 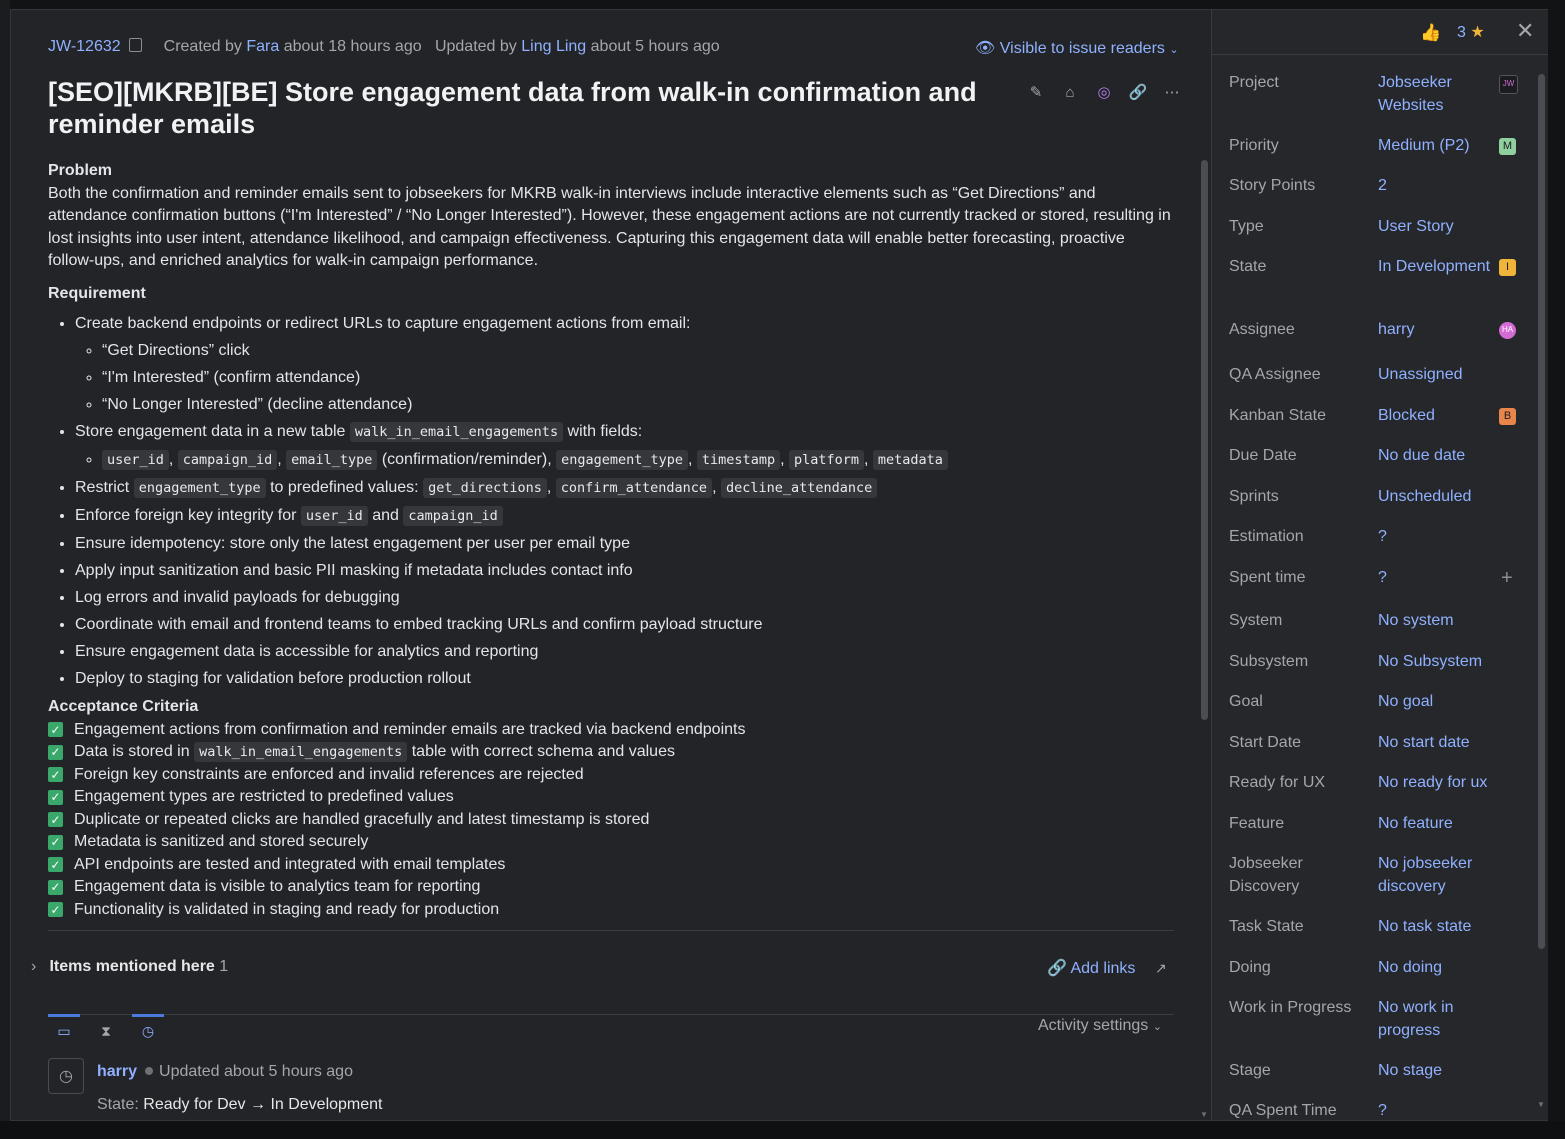 I want to click on activity-settings-dropdown: Activity settings ⌄, so click(x=1100, y=1026).